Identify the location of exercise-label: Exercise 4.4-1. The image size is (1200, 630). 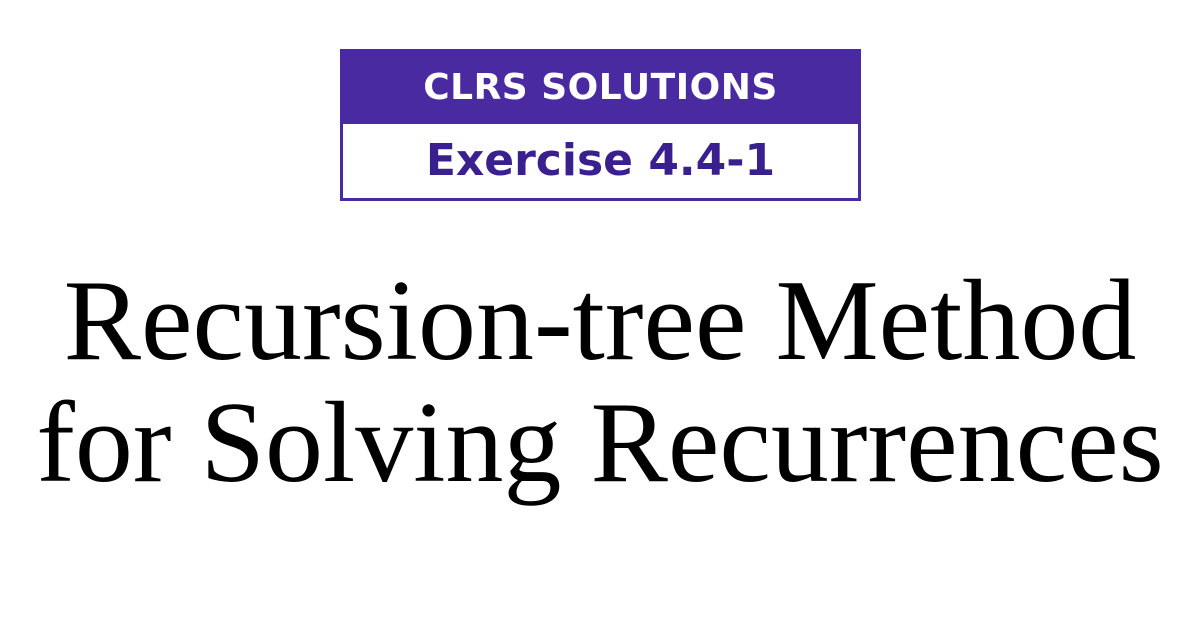
(600, 160).